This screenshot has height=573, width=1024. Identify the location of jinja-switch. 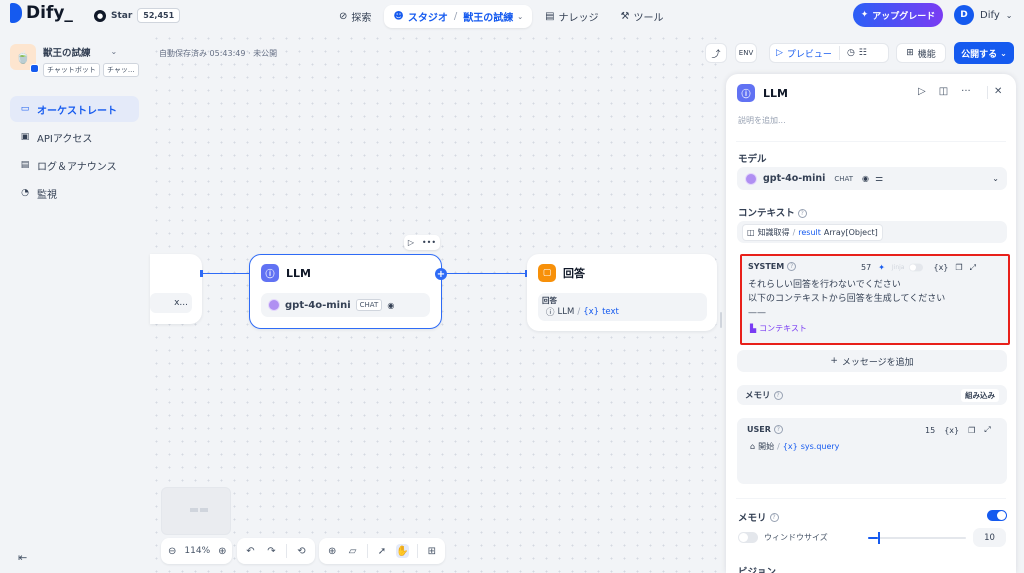
(916, 267).